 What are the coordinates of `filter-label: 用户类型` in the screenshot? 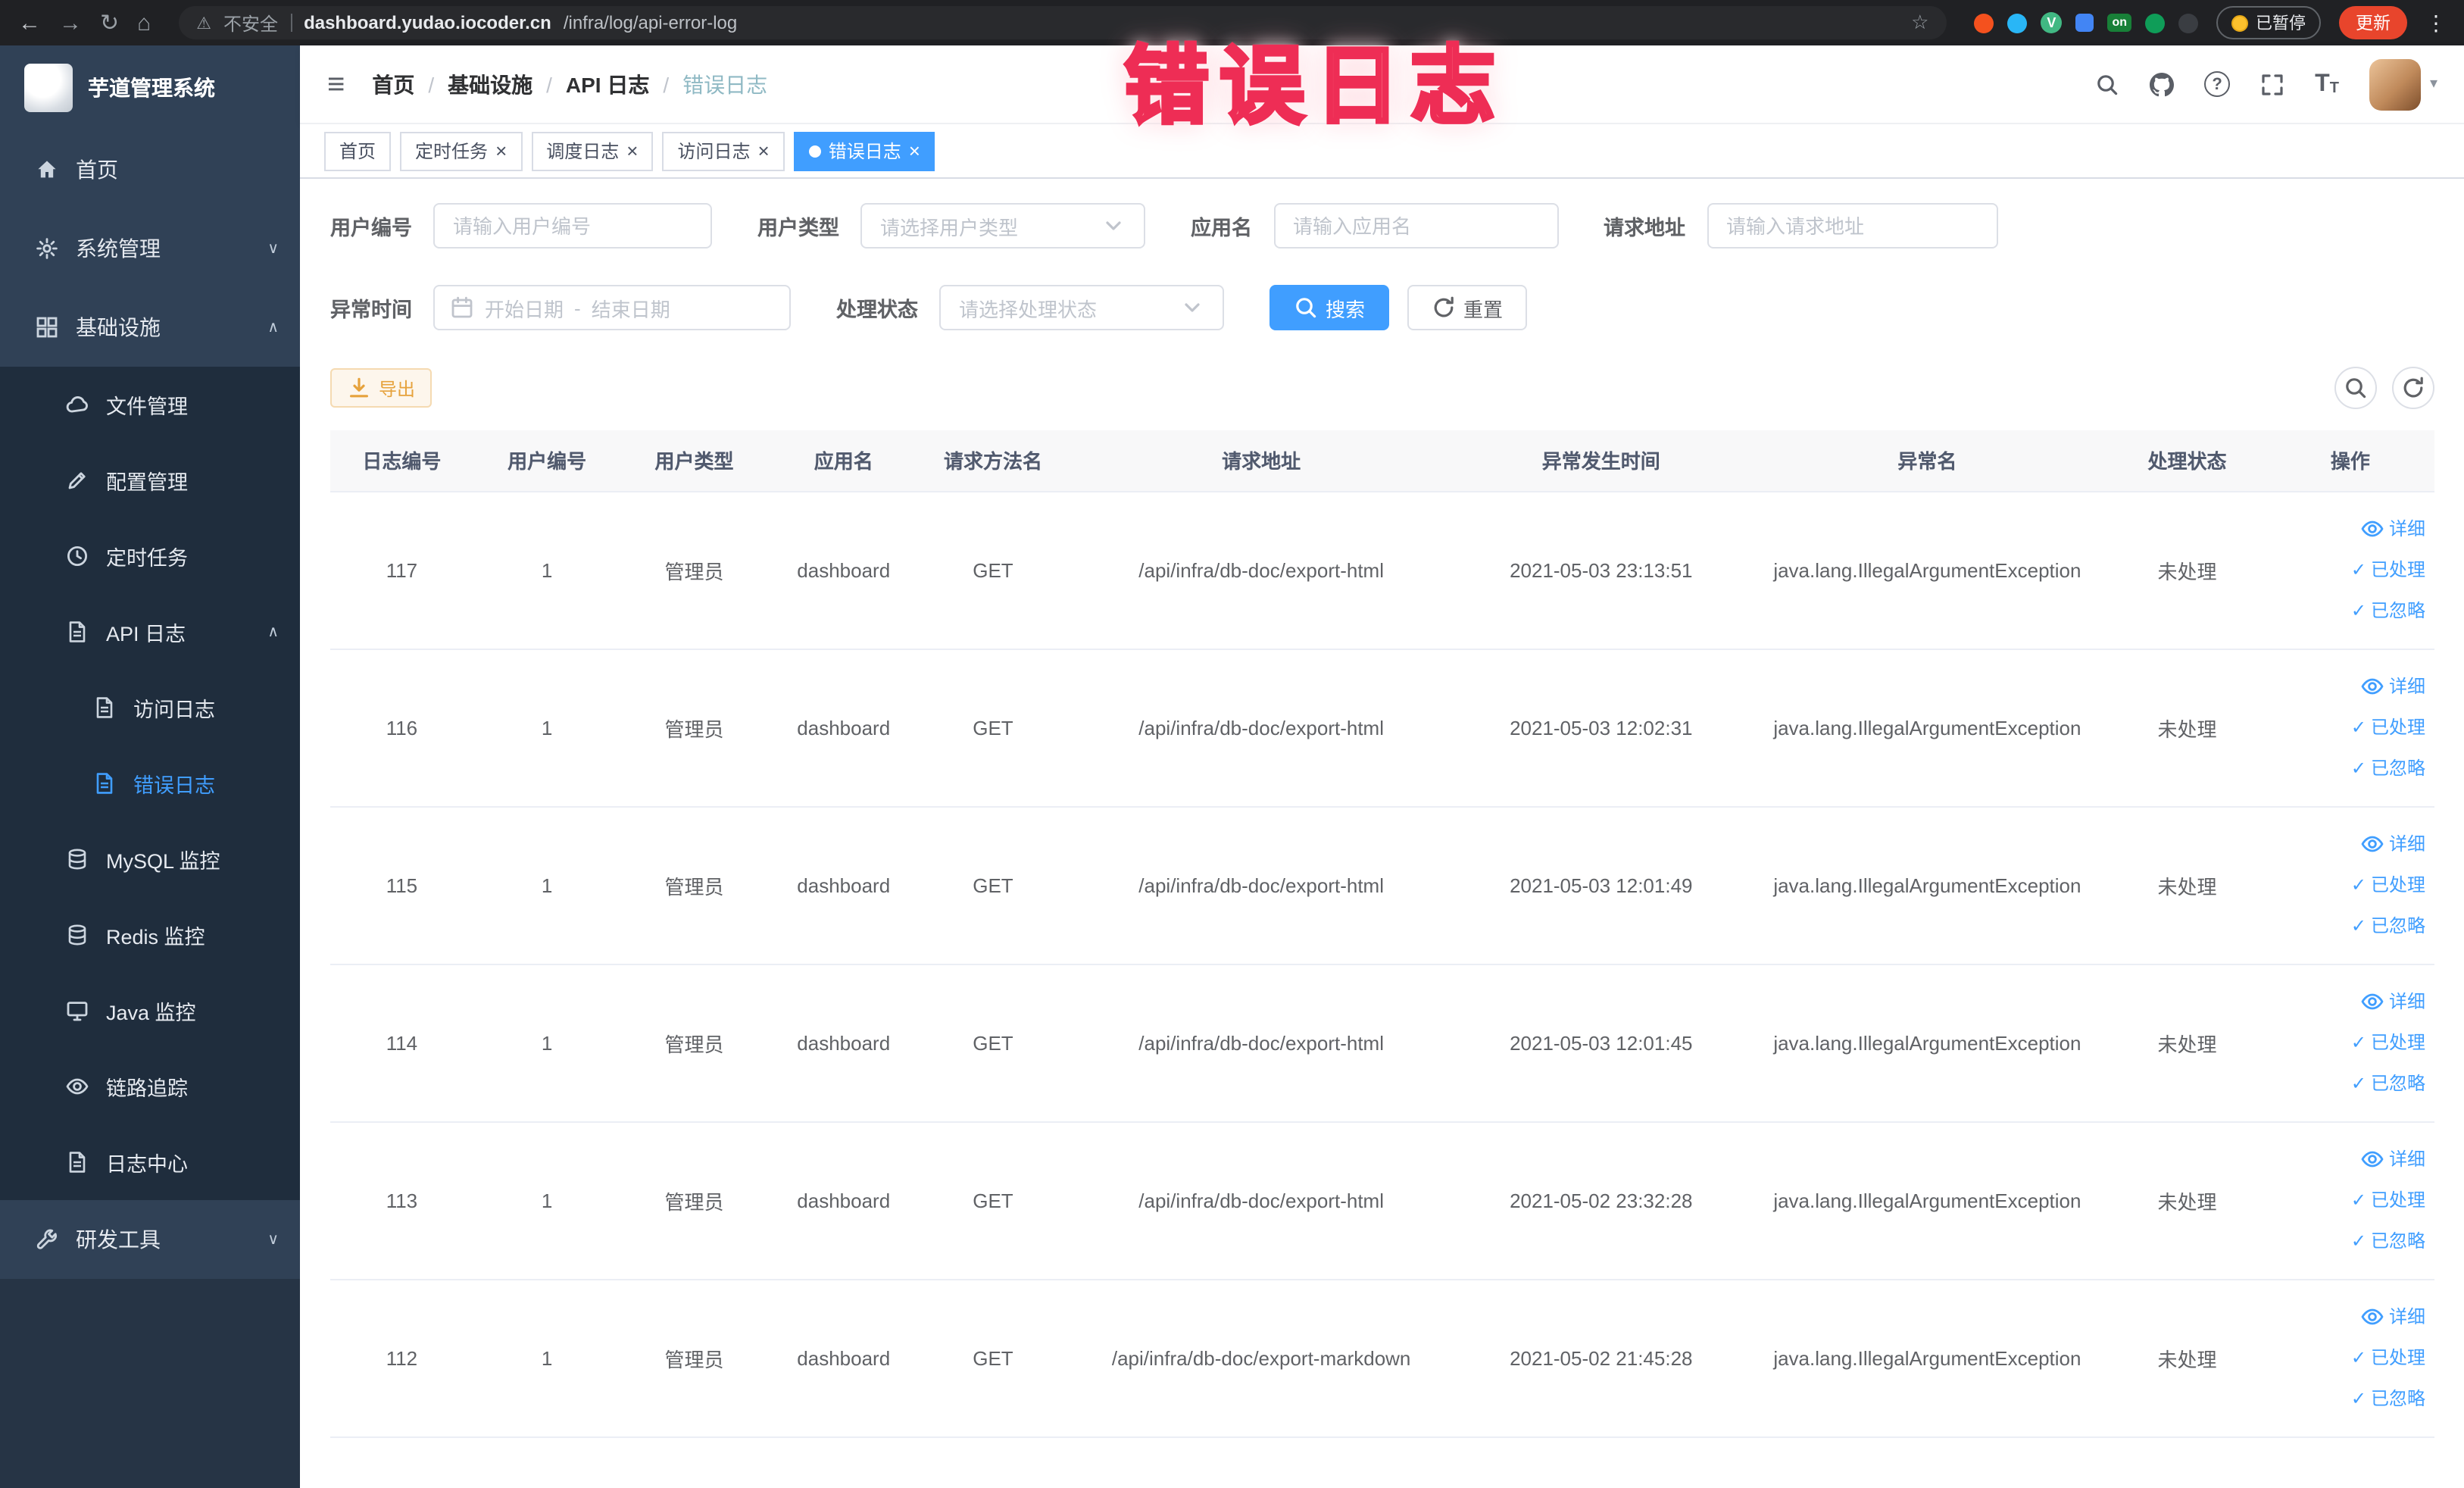 It's located at (798, 228).